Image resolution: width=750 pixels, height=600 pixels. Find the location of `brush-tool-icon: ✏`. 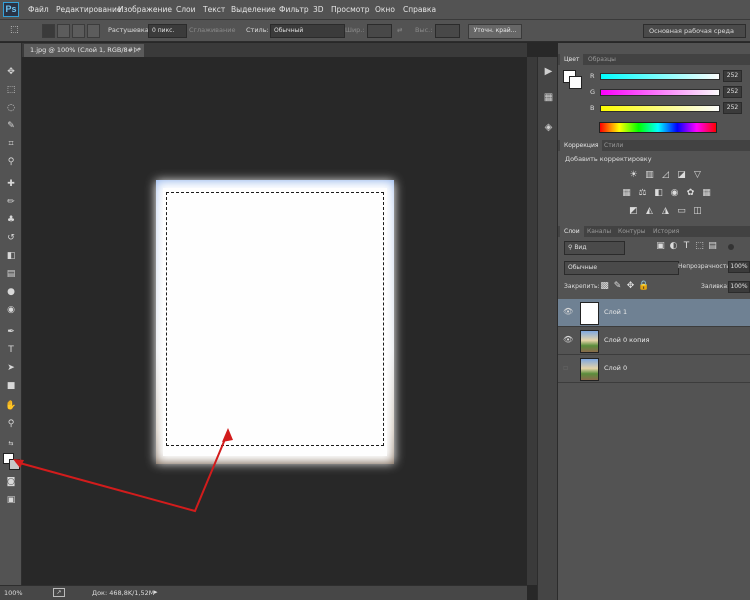

brush-tool-icon: ✏ is located at coordinates (11, 202).